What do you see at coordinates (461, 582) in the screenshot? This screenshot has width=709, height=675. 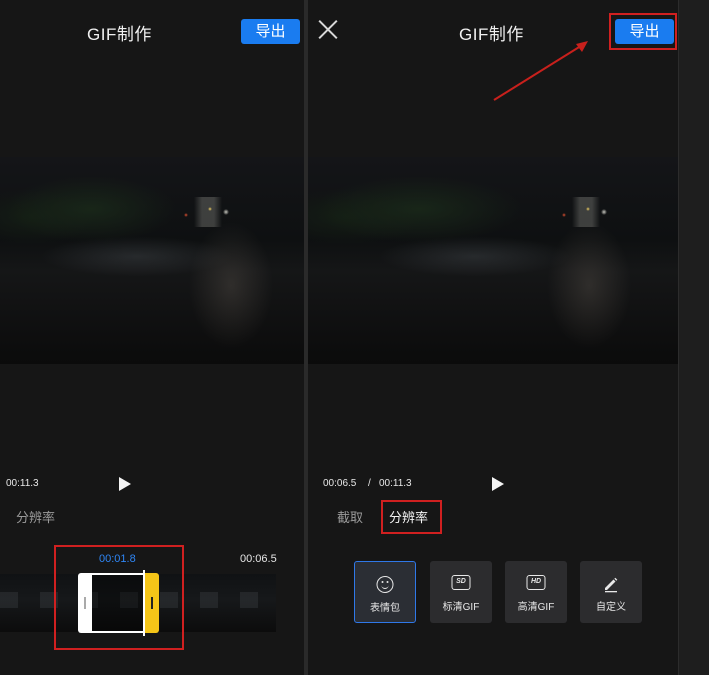 I see `sd-icon: SD` at bounding box center [461, 582].